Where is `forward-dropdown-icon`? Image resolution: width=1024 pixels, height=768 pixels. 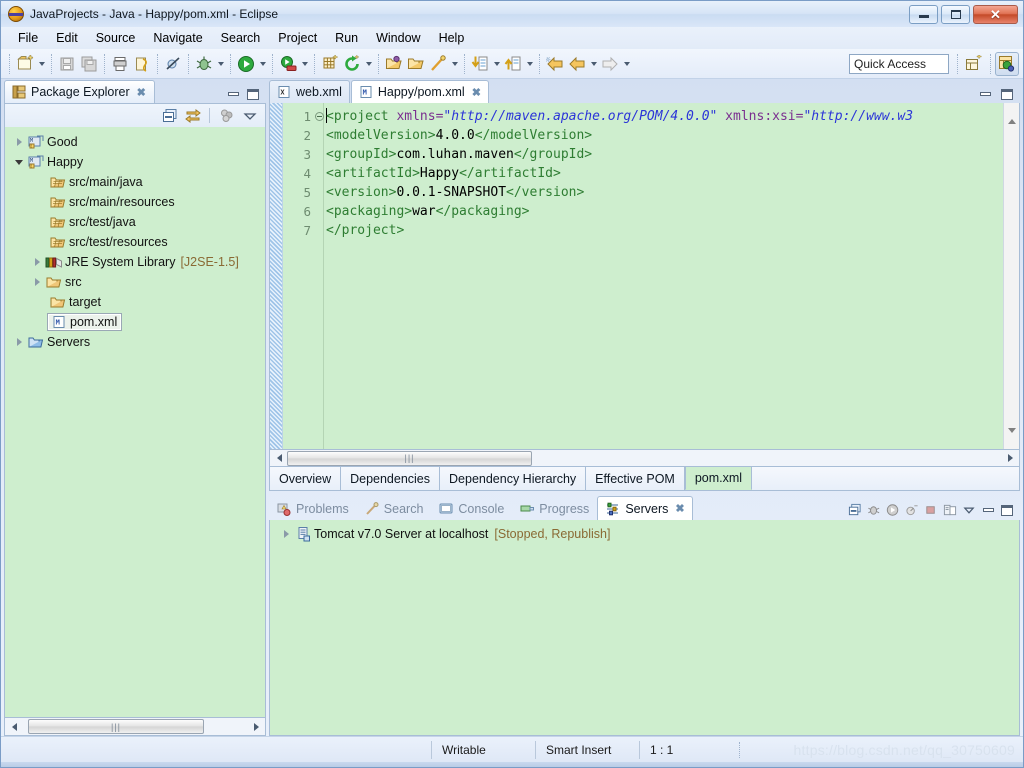
forward-dropdown-icon is located at coordinates (626, 64).